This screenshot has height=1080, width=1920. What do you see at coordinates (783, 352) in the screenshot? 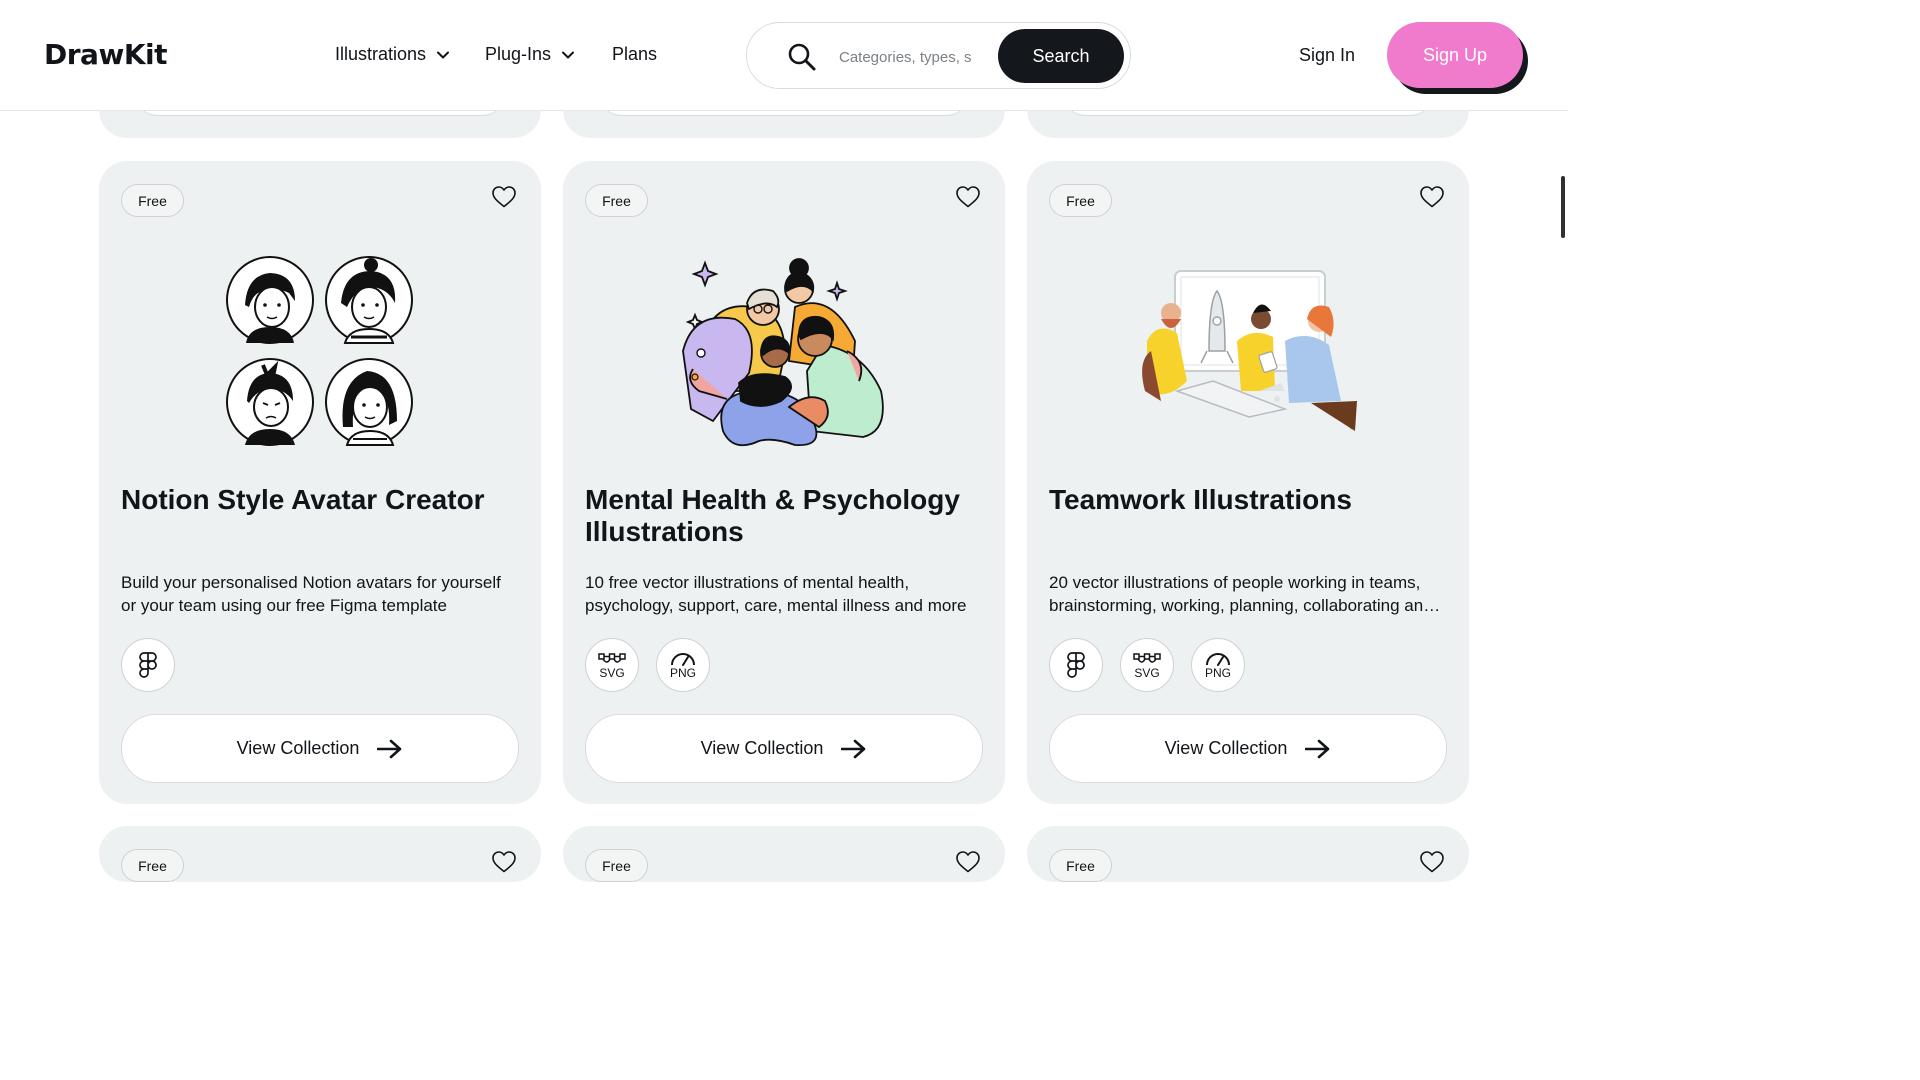
I see `mental-health-illustration` at bounding box center [783, 352].